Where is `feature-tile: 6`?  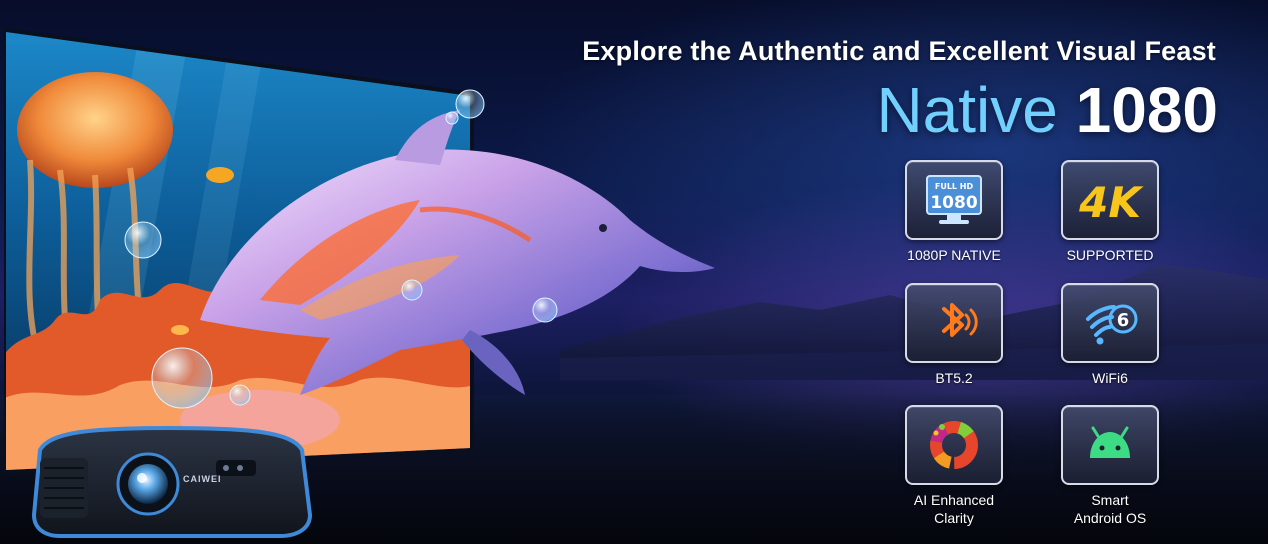 feature-tile: 6 is located at coordinates (1110, 323).